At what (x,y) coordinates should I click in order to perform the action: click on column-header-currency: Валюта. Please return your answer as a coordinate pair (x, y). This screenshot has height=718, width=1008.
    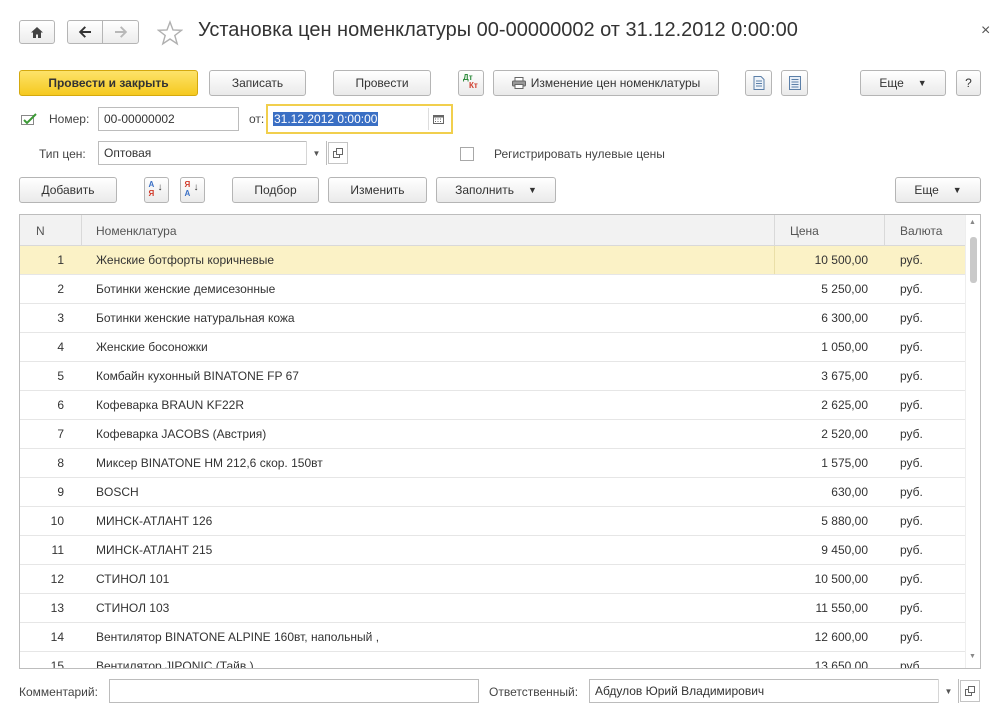
    Looking at the image, I should click on (921, 230).